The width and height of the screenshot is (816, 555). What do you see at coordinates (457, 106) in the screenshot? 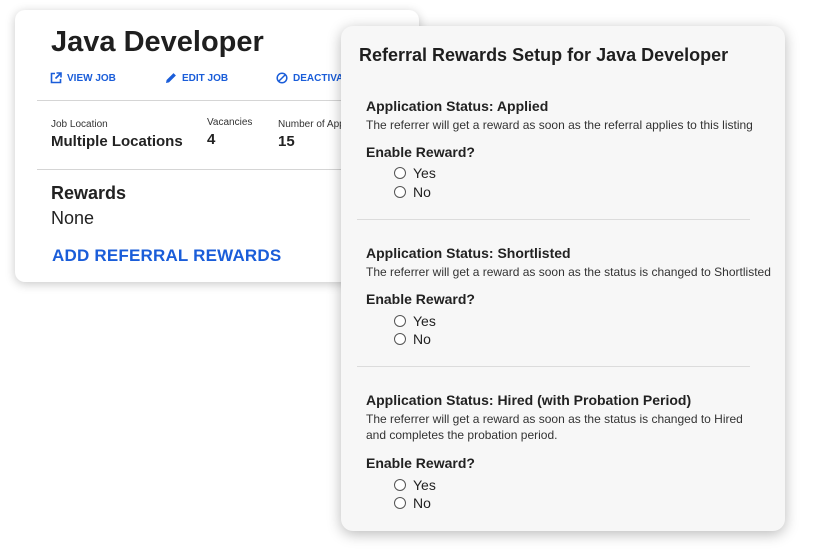
I see `status-heading: Application Status: Applied` at bounding box center [457, 106].